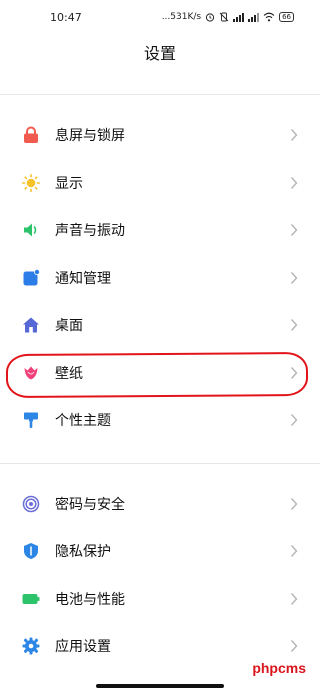  What do you see at coordinates (160, 503) in the screenshot?
I see `settings-item-password-security: 密码与安全` at bounding box center [160, 503].